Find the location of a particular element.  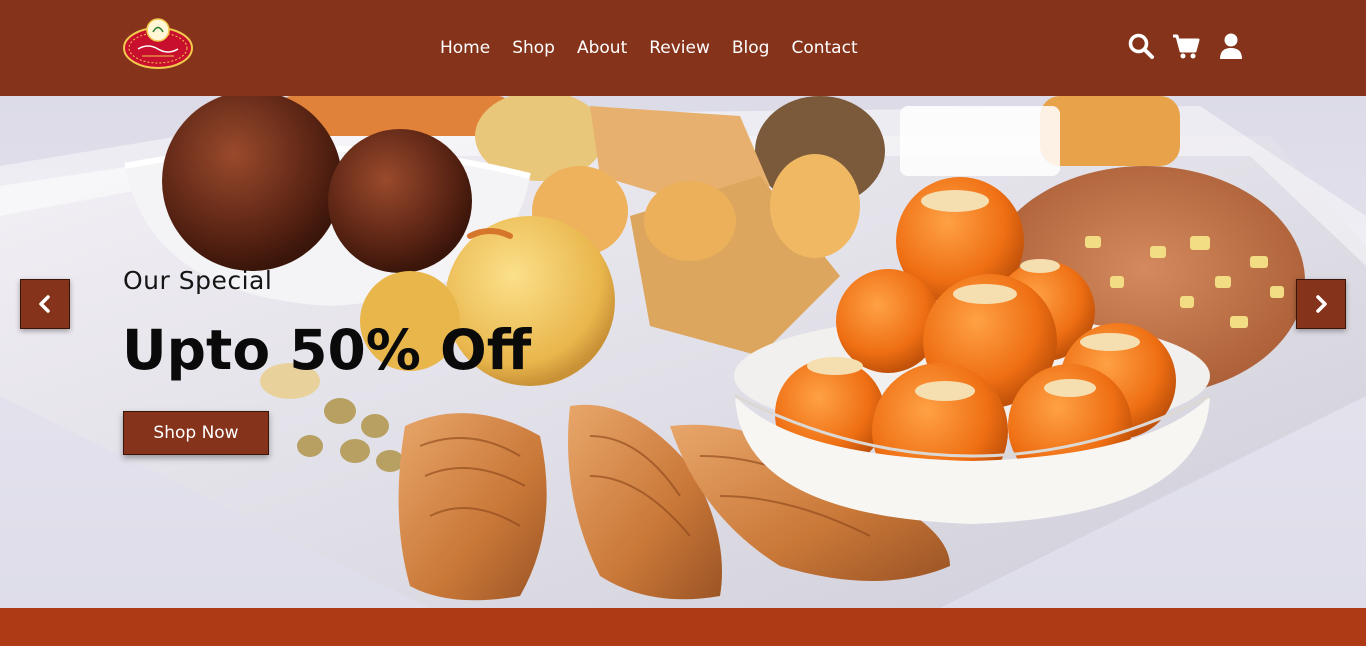

hero-title: Upto 50% Off is located at coordinates (327, 350).